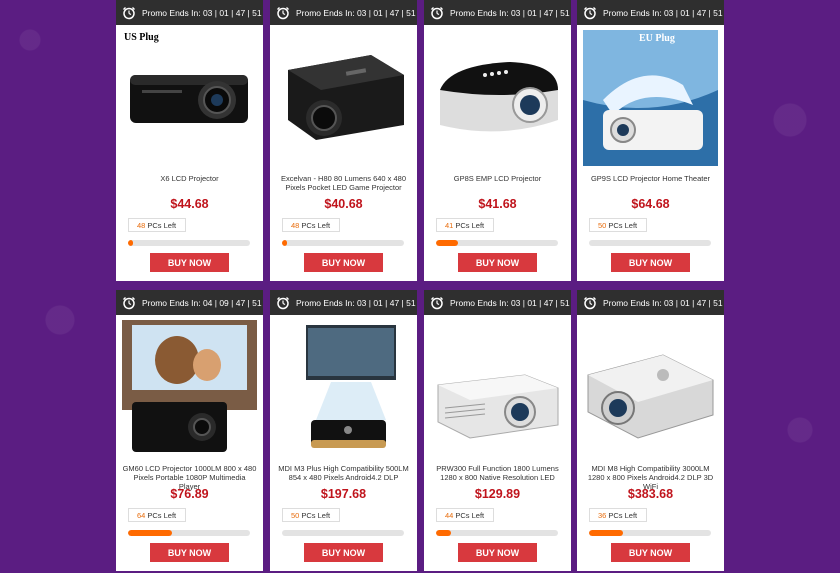  I want to click on product-price: $197.68, so click(343, 494).